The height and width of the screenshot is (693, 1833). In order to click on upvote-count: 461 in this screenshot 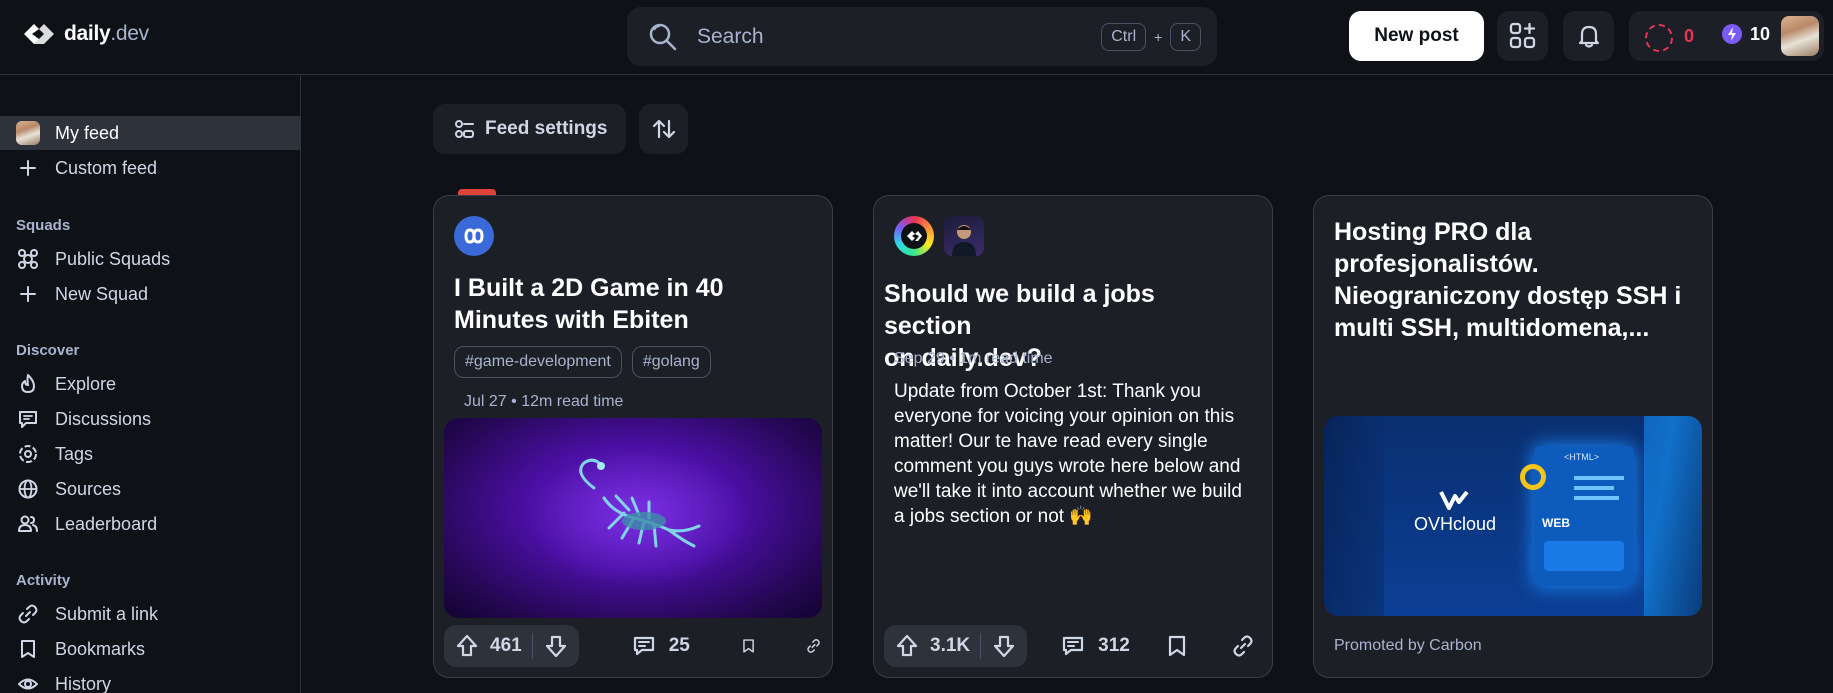, I will do `click(506, 645)`.